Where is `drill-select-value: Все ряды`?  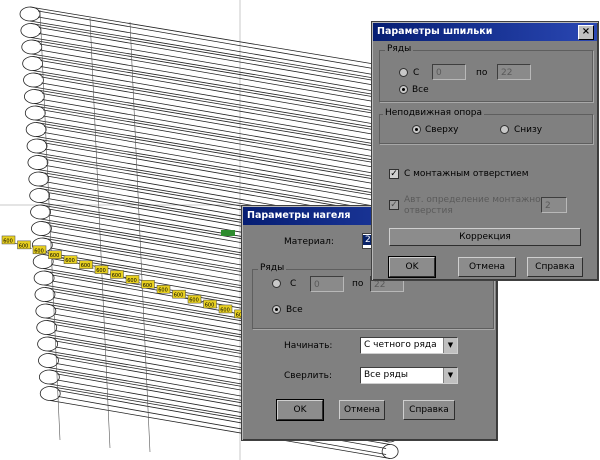 drill-select-value: Все ряды is located at coordinates (386, 375).